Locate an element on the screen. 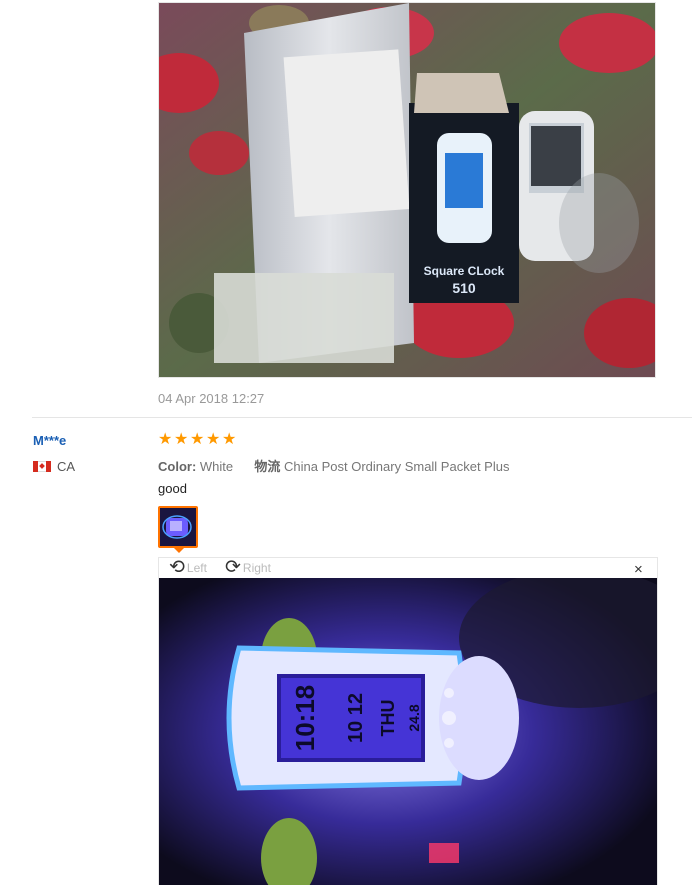 This screenshot has width=692, height=885. color-label: Color: is located at coordinates (177, 466).